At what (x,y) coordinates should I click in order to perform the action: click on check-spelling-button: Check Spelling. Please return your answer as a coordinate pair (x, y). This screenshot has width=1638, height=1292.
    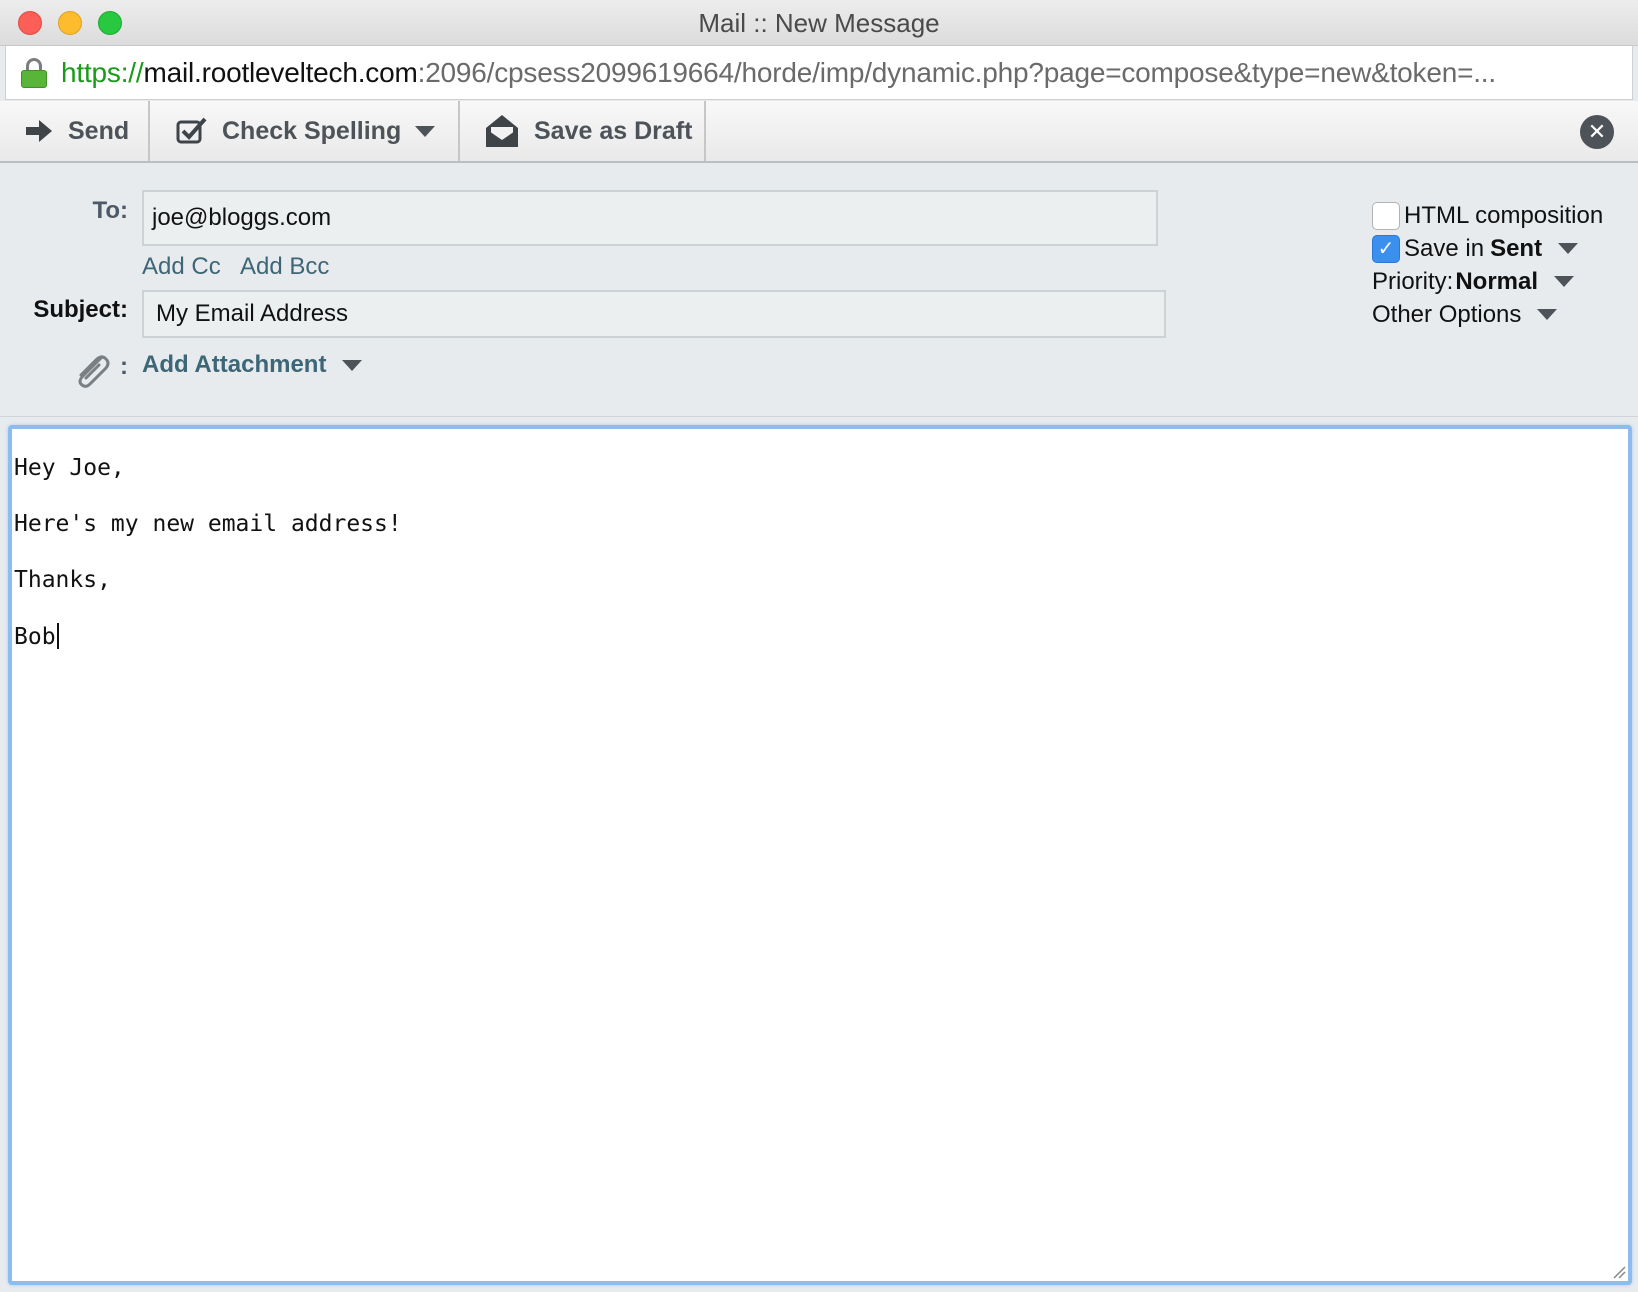
    Looking at the image, I should click on (305, 131).